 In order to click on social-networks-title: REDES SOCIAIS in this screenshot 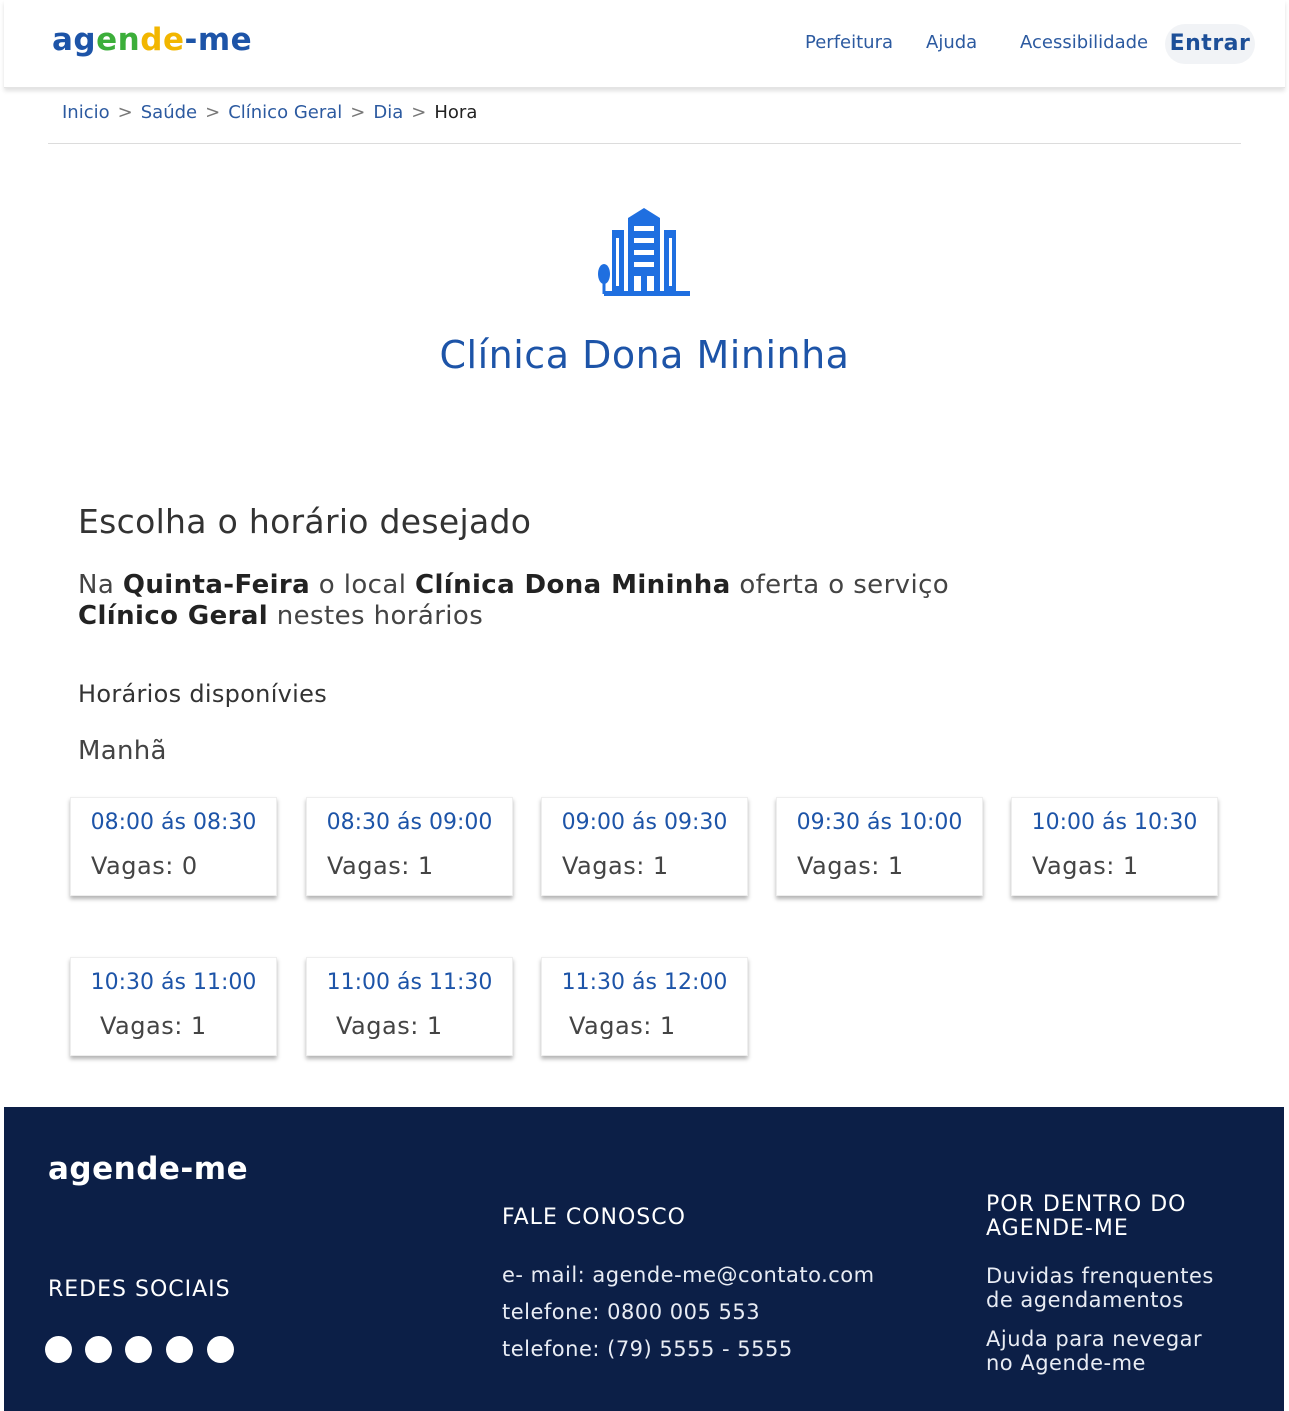, I will do `click(139, 1289)`.